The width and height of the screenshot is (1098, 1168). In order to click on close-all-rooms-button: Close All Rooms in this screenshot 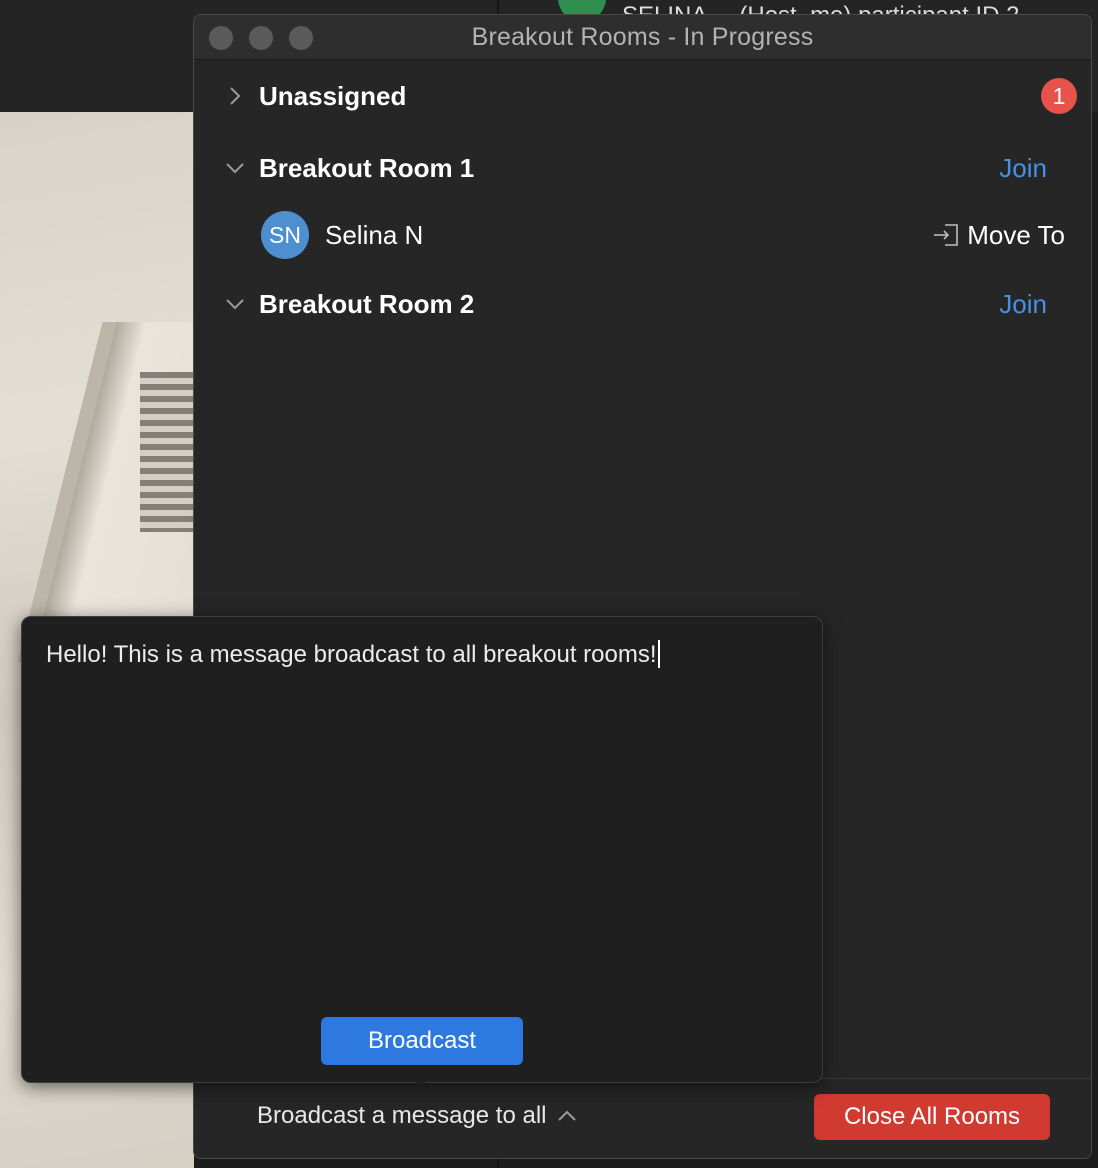, I will do `click(932, 1117)`.